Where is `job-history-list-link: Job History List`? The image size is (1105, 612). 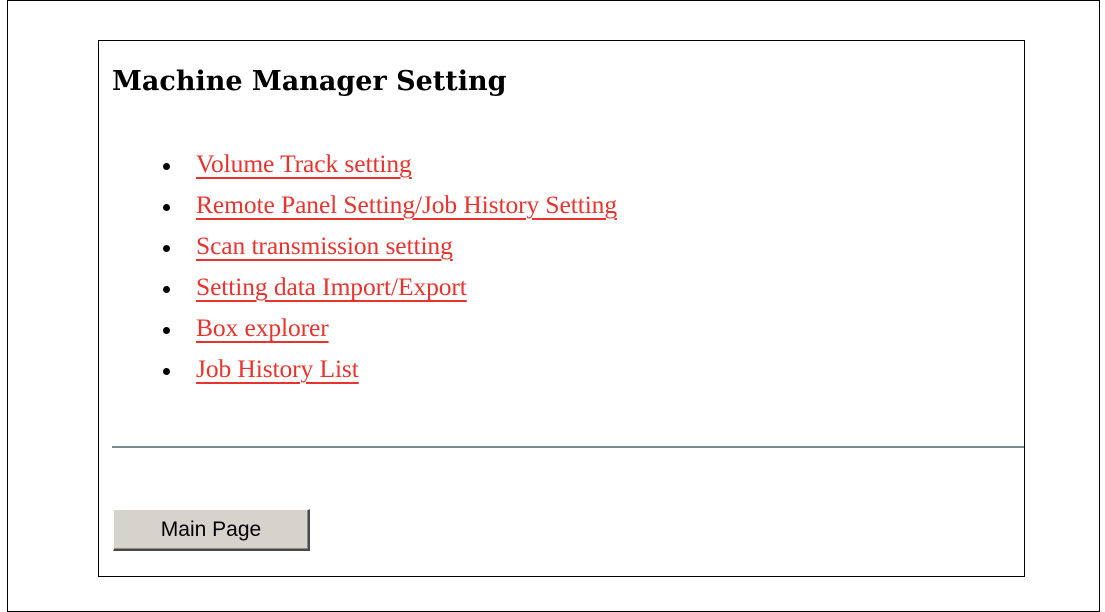 job-history-list-link: Job History List is located at coordinates (277, 369).